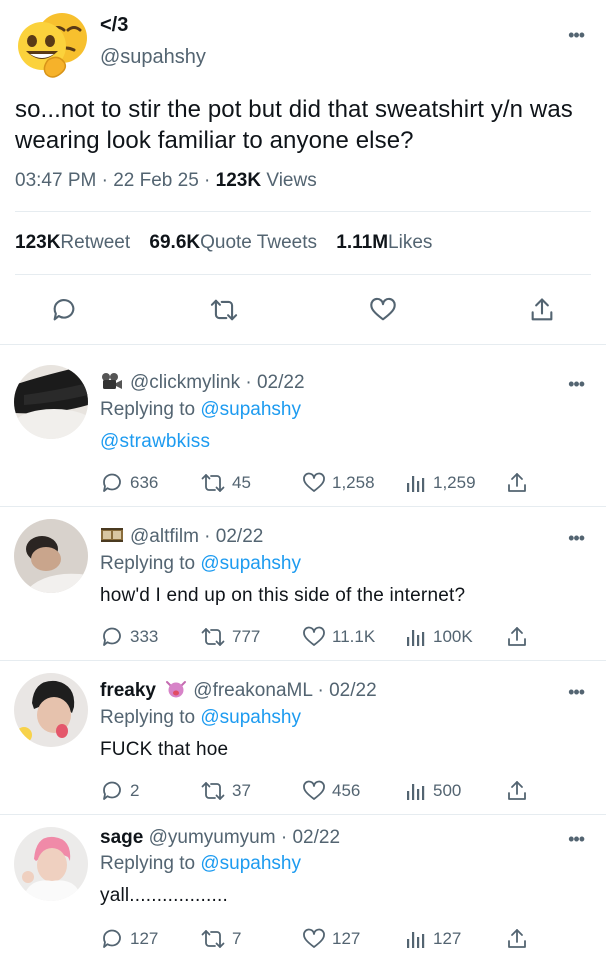  What do you see at coordinates (314, 482) in the screenshot?
I see `heart-icon` at bounding box center [314, 482].